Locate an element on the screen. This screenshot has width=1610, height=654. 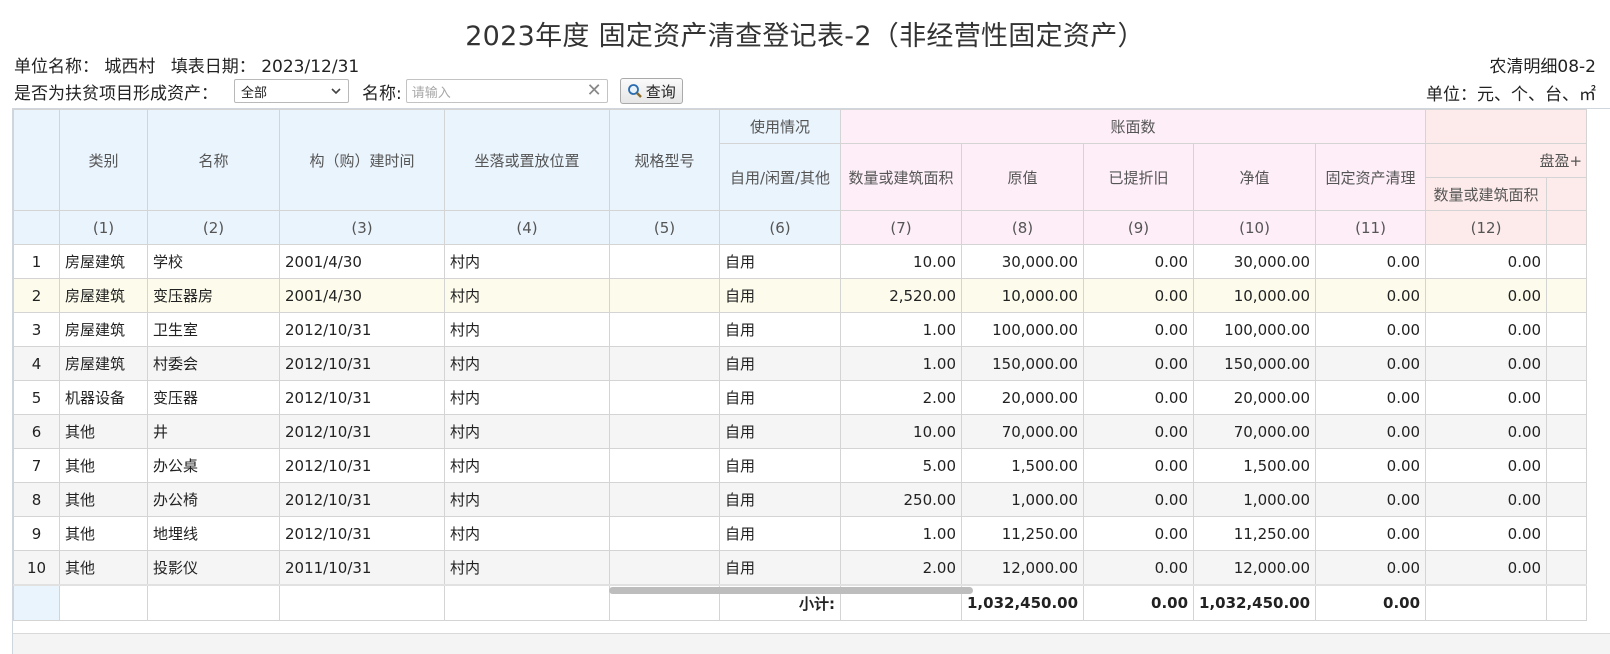
clear-icon: ✕ is located at coordinates (594, 91).